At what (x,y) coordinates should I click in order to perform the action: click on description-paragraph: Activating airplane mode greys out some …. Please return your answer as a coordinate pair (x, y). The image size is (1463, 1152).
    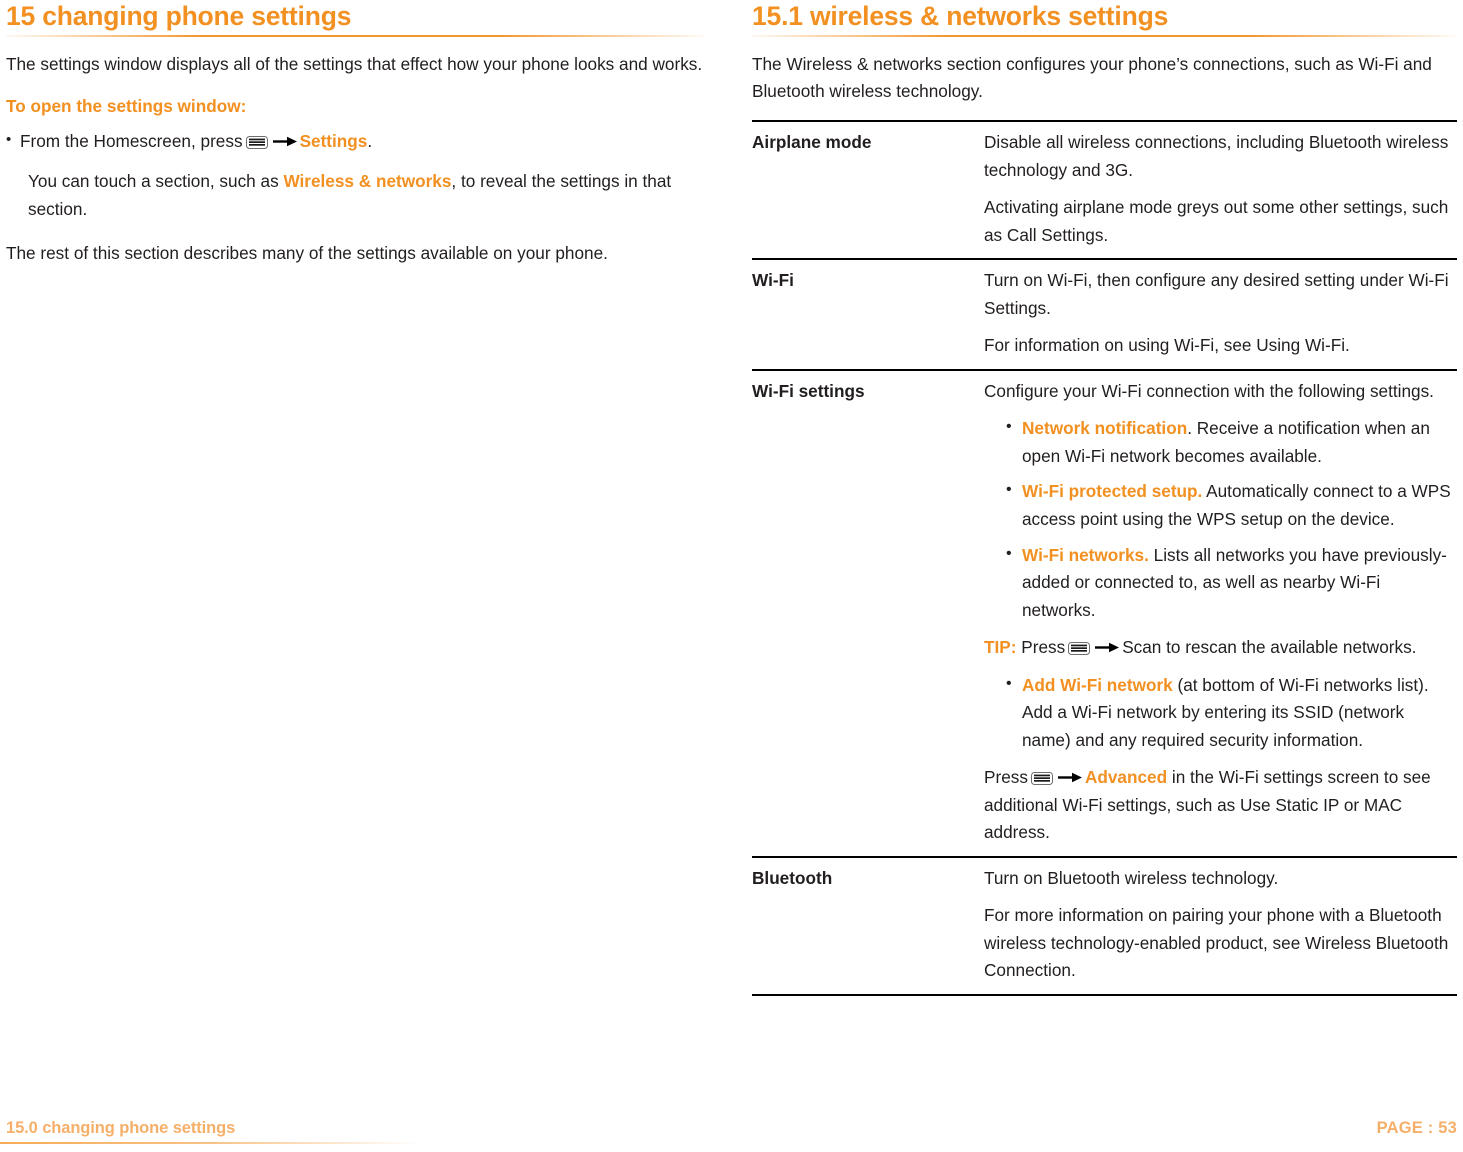
    Looking at the image, I should click on (1216, 221).